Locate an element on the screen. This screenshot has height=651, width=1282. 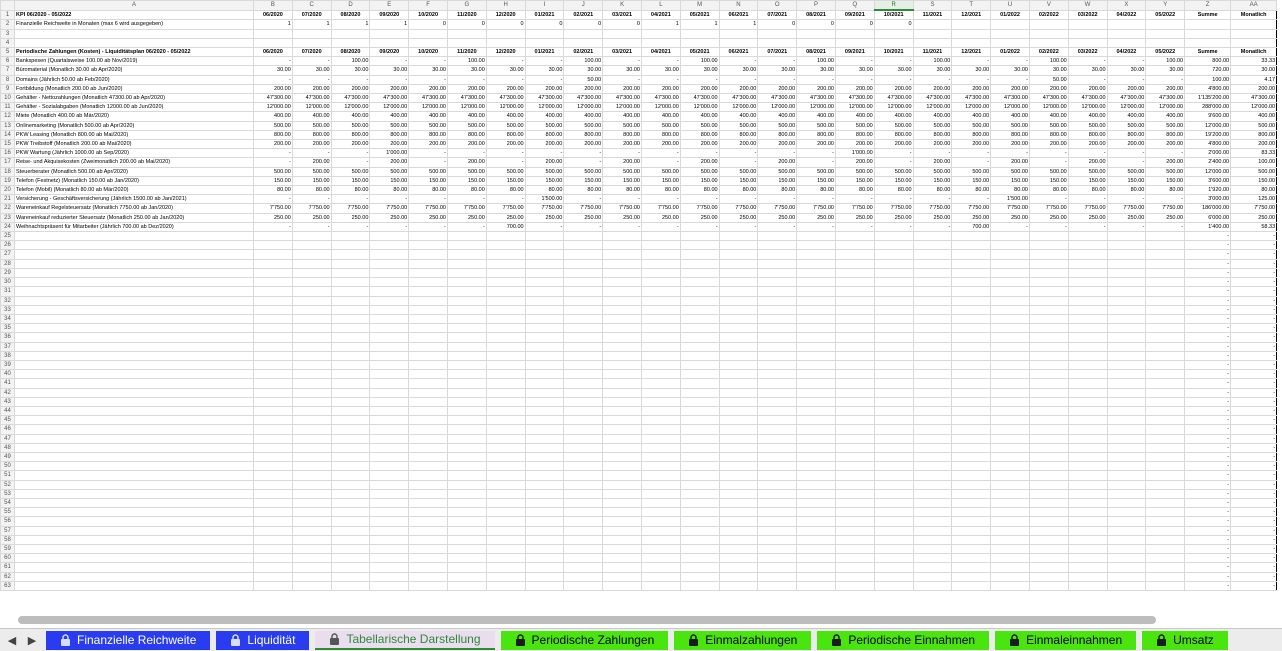
column-header-f: F is located at coordinates (428, 5).